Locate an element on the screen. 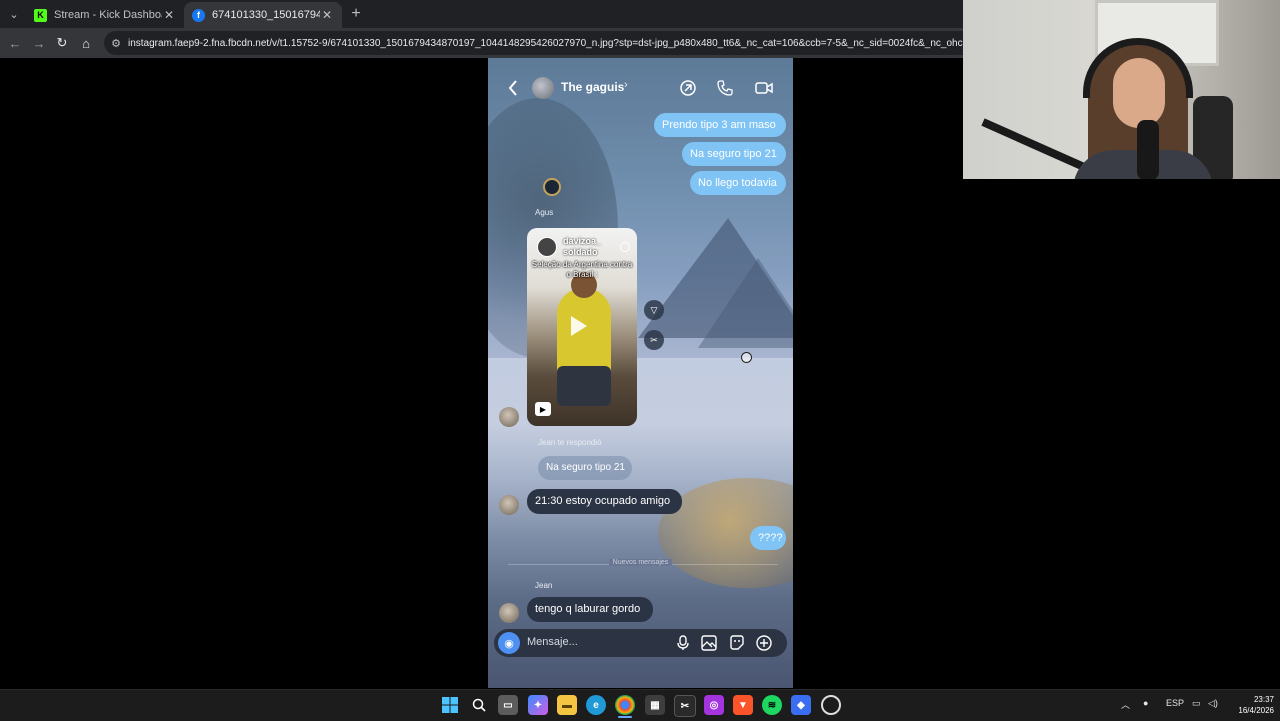 The image size is (1280, 721). new-messages-text: Nuevos mensajes is located at coordinates (640, 562).